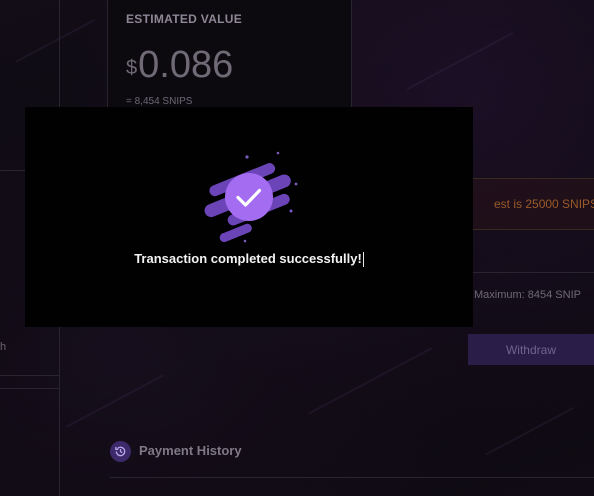 The image size is (594, 496). I want to click on estimated-value-label: ESTIMATED VALUE, so click(184, 19).